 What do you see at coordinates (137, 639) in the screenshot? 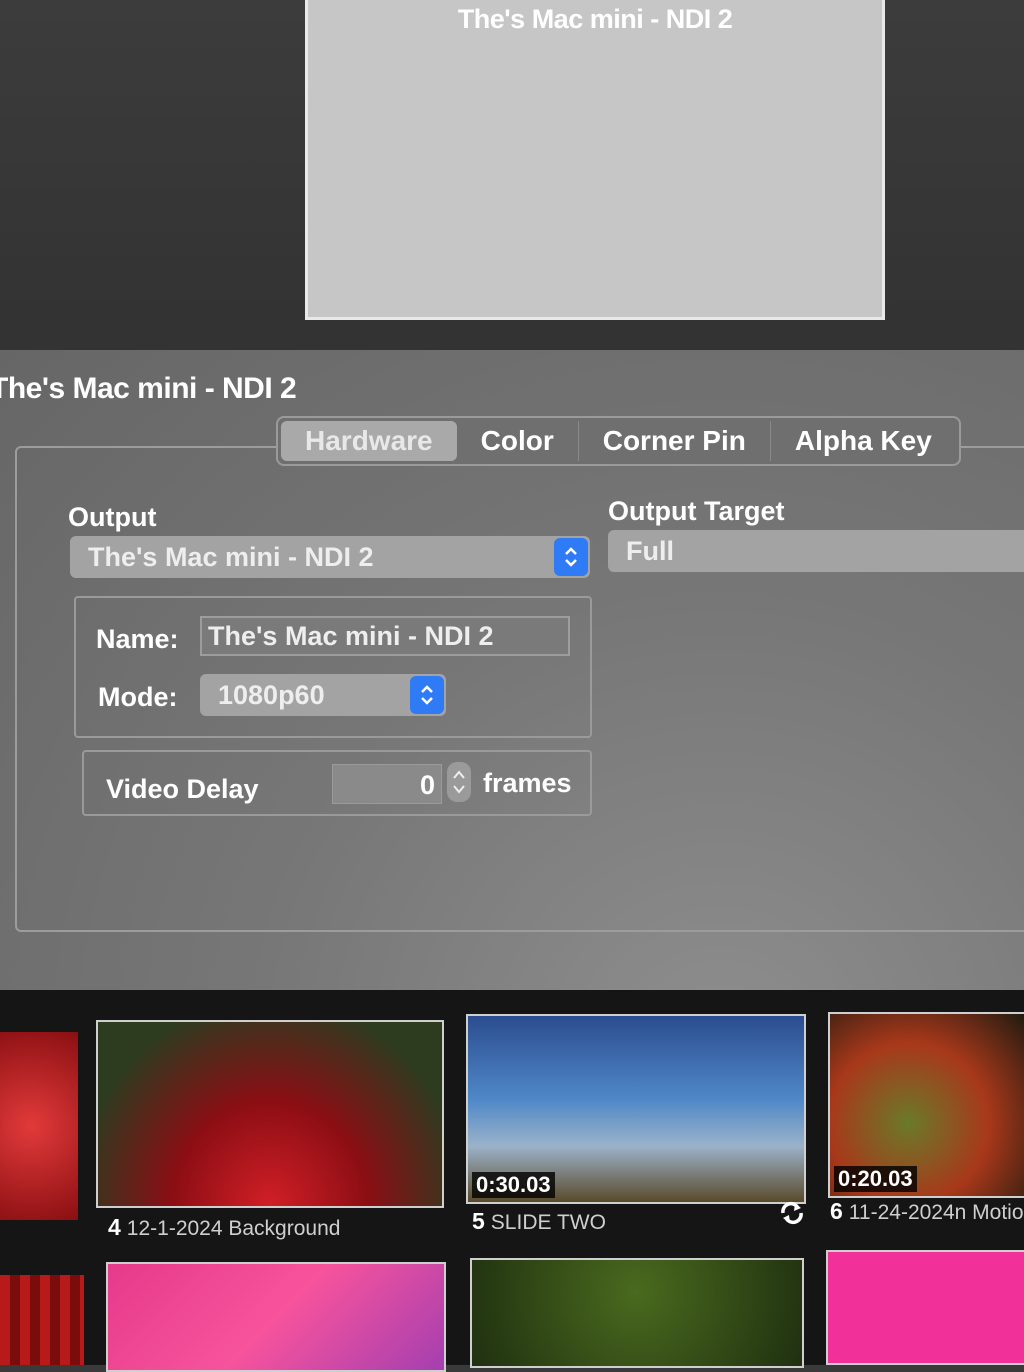
I see `name-label: Name:` at bounding box center [137, 639].